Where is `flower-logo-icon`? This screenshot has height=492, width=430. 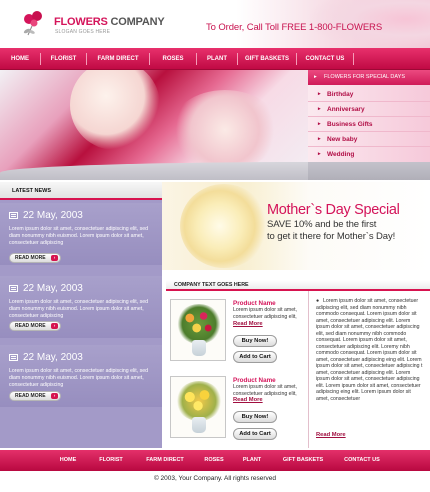 flower-logo-icon is located at coordinates (32, 23).